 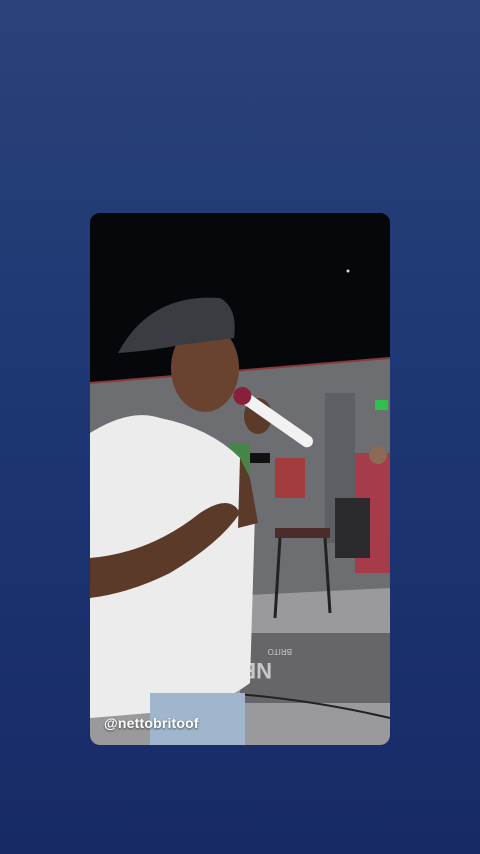 I want to click on exit-sign, so click(x=381, y=405).